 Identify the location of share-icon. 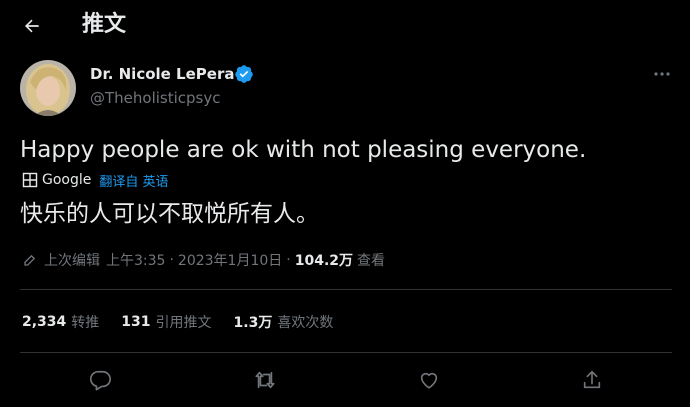
(592, 379).